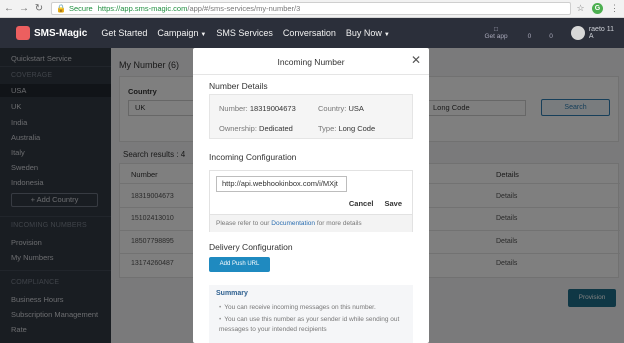  What do you see at coordinates (251, 247) in the screenshot?
I see `delivery-config-heading: Delivery Configuration` at bounding box center [251, 247].